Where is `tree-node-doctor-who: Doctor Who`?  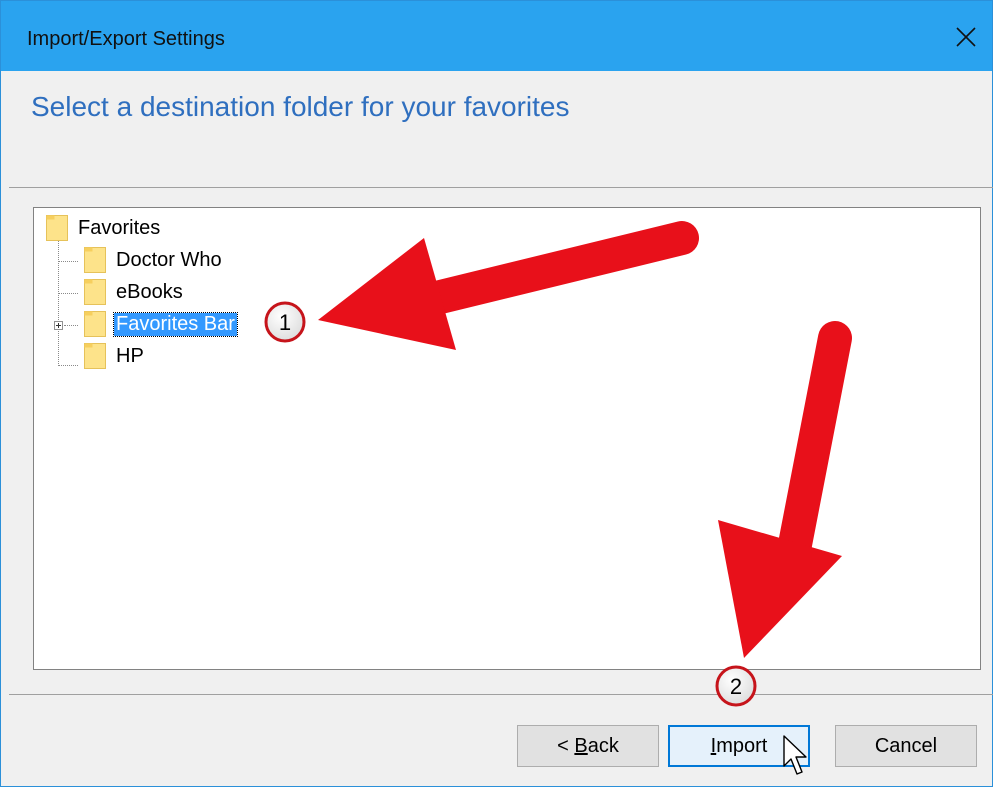
tree-node-doctor-who: Doctor Who is located at coordinates (154, 260).